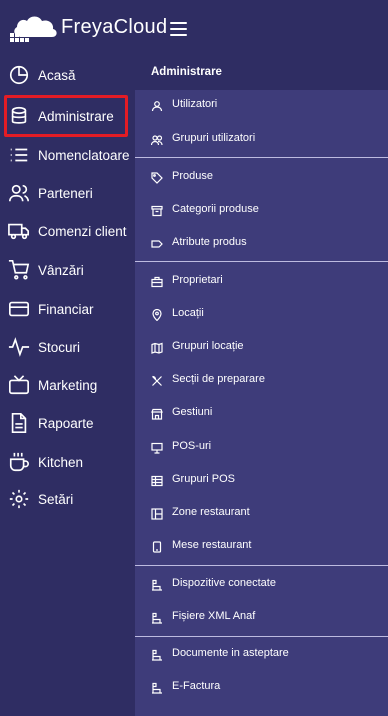 The width and height of the screenshot is (388, 716). I want to click on sidebar-item-parteneri: Parteneri, so click(67, 193).